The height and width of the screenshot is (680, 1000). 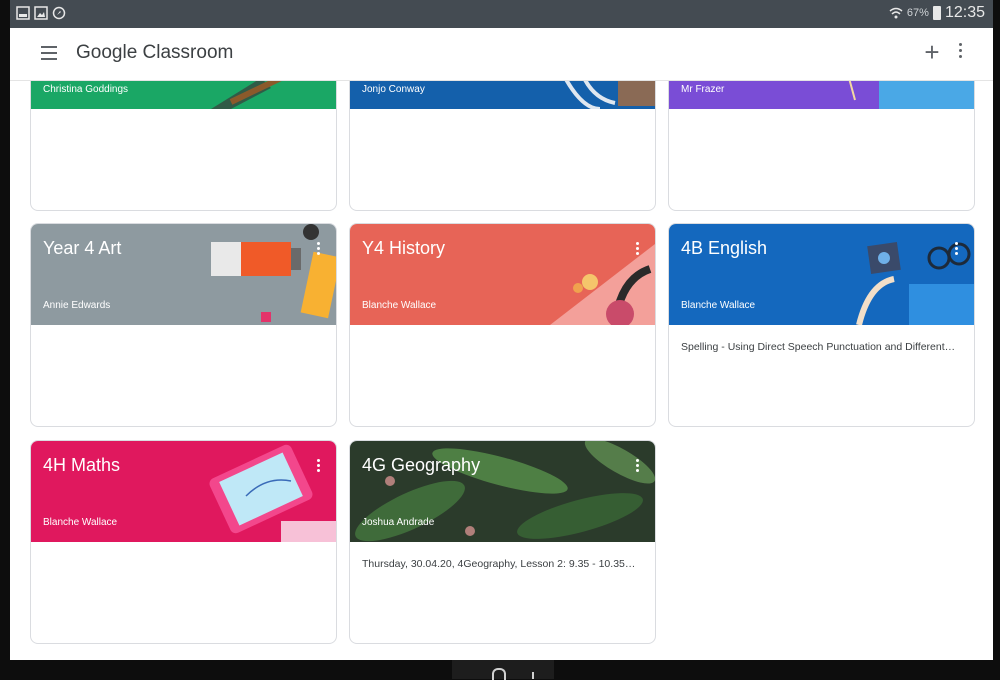 What do you see at coordinates (23, 13) in the screenshot?
I see `gallery-icon` at bounding box center [23, 13].